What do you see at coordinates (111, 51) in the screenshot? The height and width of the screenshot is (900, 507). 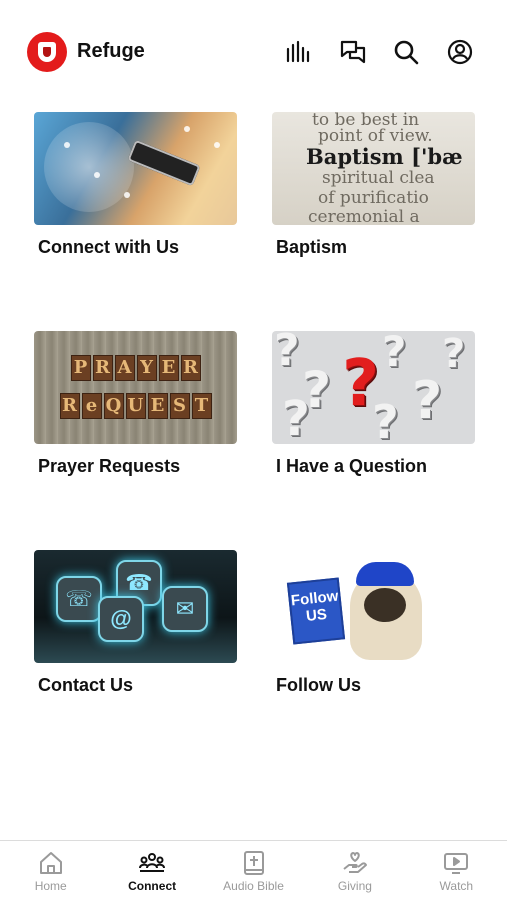 I see `app-title: Refuge` at bounding box center [111, 51].